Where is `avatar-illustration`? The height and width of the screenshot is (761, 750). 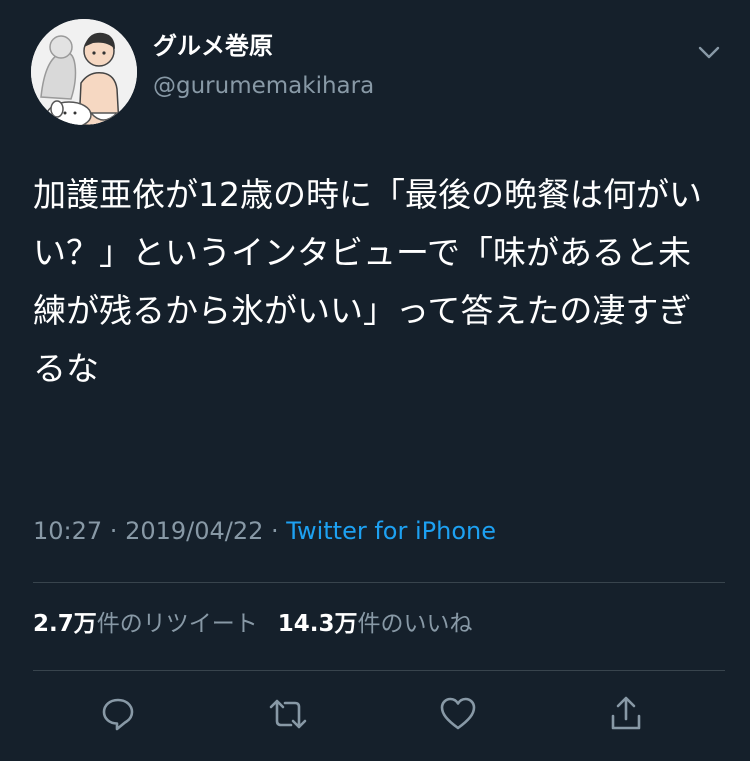 avatar-illustration is located at coordinates (84, 72).